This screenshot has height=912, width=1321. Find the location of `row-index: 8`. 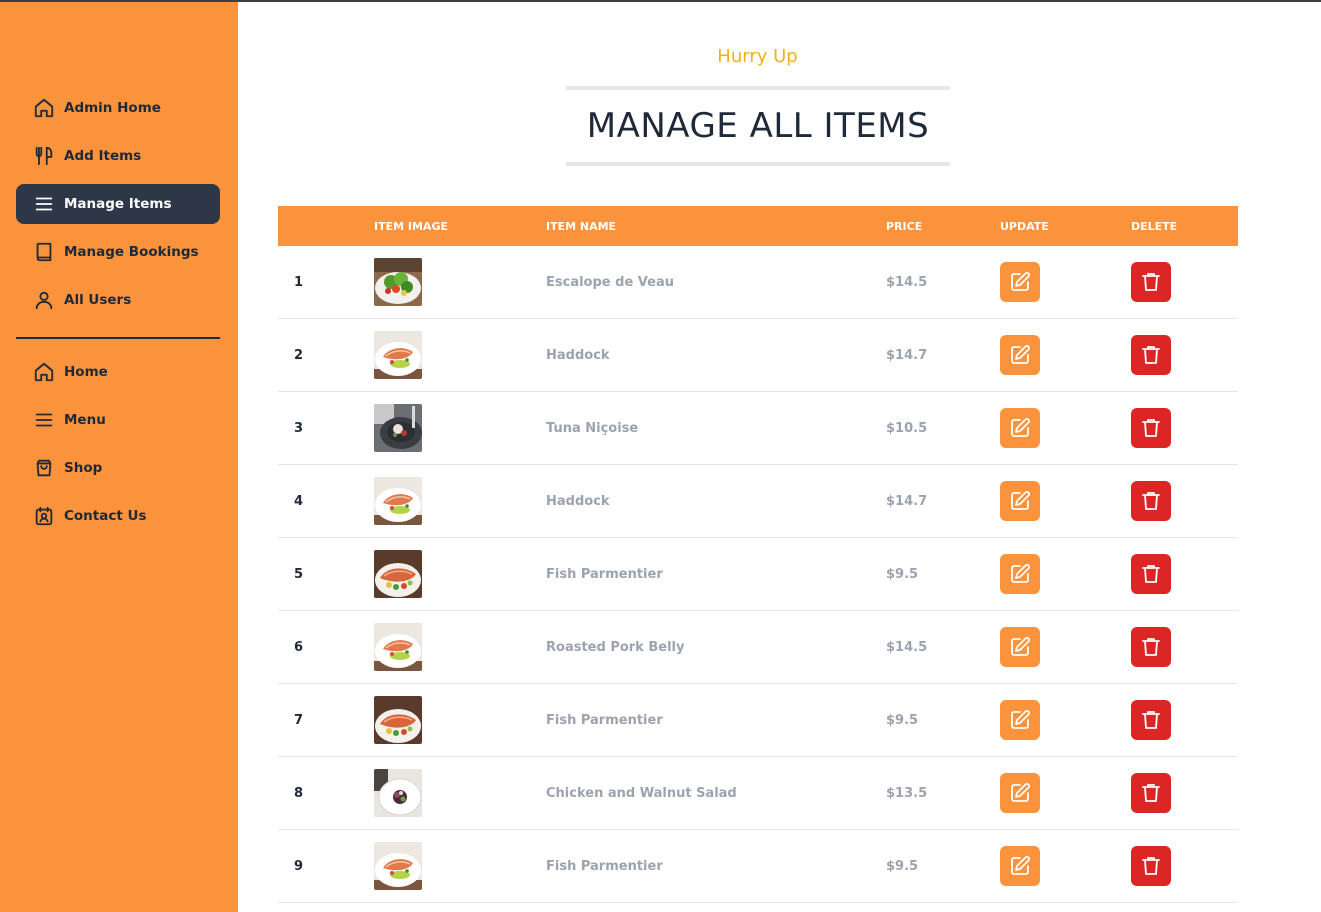

row-index: 8 is located at coordinates (299, 793).